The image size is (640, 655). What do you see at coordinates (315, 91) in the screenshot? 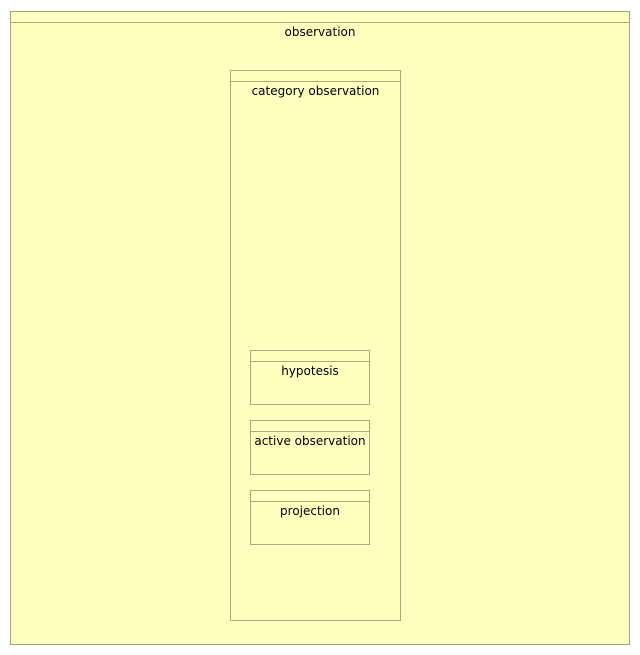
I see `category-observation-package-label: category observation` at bounding box center [315, 91].